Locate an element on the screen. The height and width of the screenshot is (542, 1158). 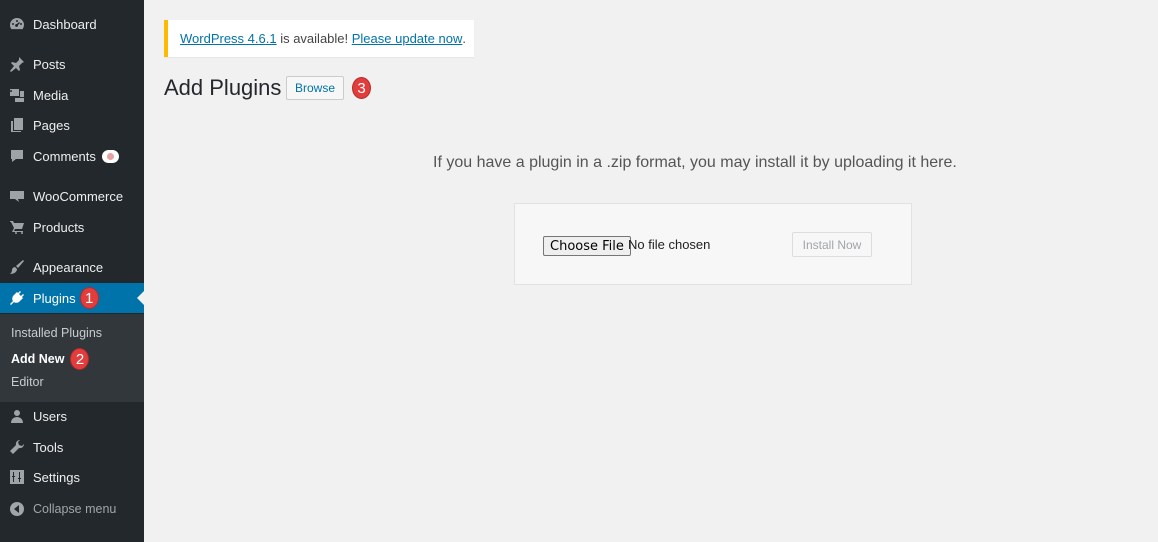
sidebar-item-woocommerce: WooCommerce is located at coordinates (72, 196).